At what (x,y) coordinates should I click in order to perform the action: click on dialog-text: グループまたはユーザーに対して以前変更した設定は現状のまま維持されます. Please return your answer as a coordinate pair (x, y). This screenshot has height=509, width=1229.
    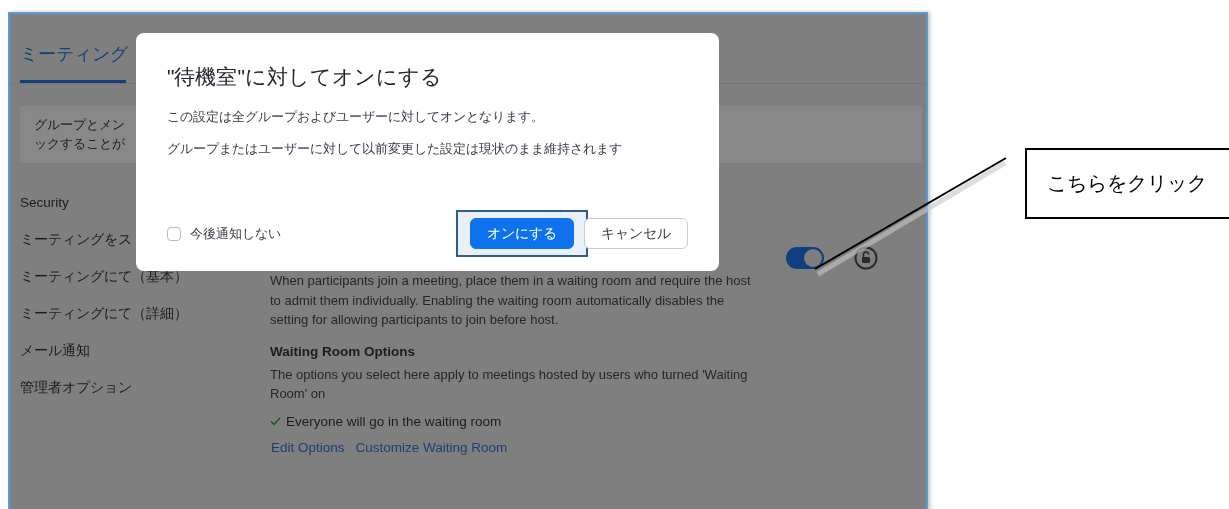
    Looking at the image, I should click on (395, 149).